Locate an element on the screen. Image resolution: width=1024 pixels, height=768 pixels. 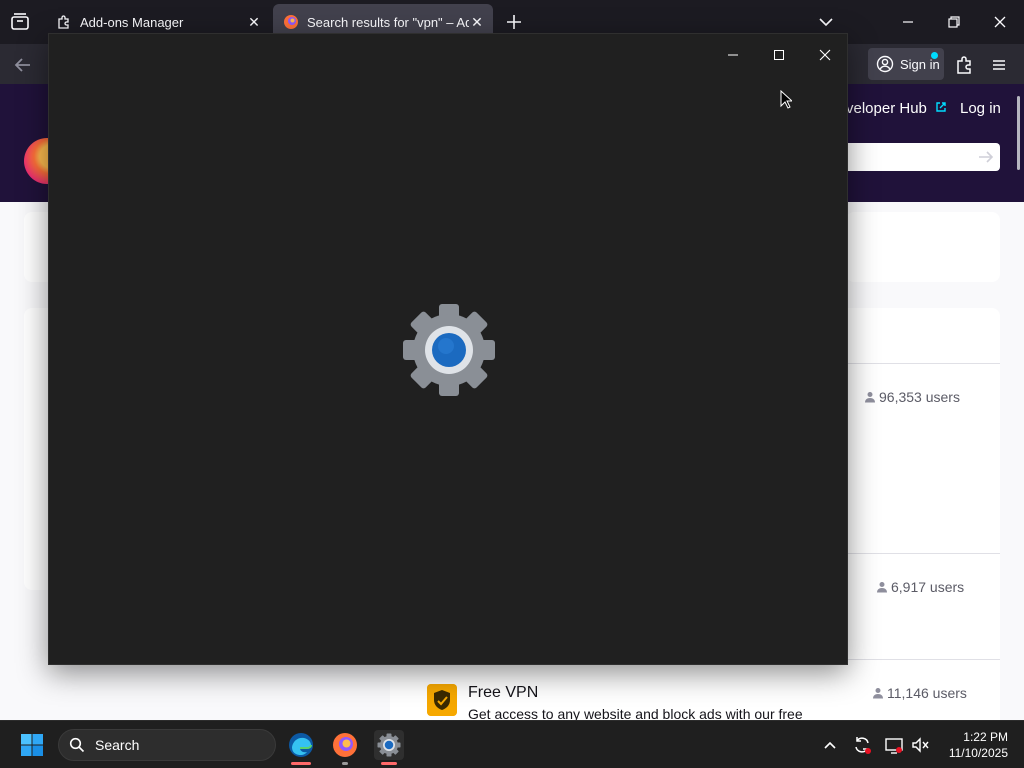
display-icon is located at coordinates (894, 745).